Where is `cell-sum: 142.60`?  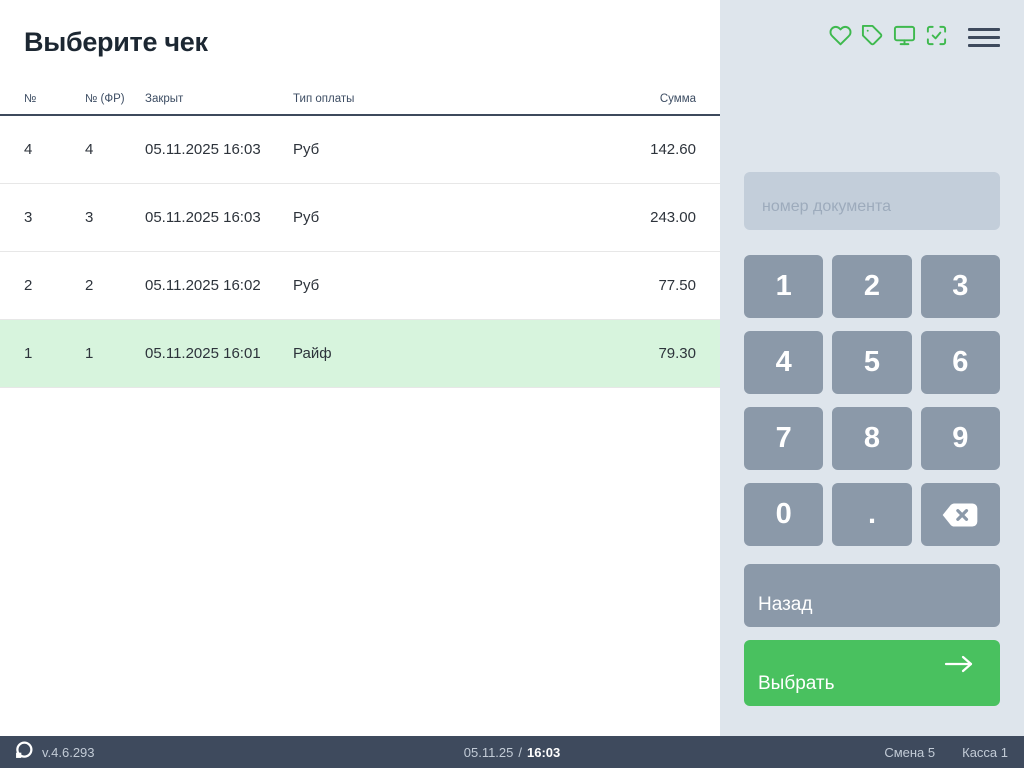
cell-sum: 142.60 is located at coordinates (673, 149).